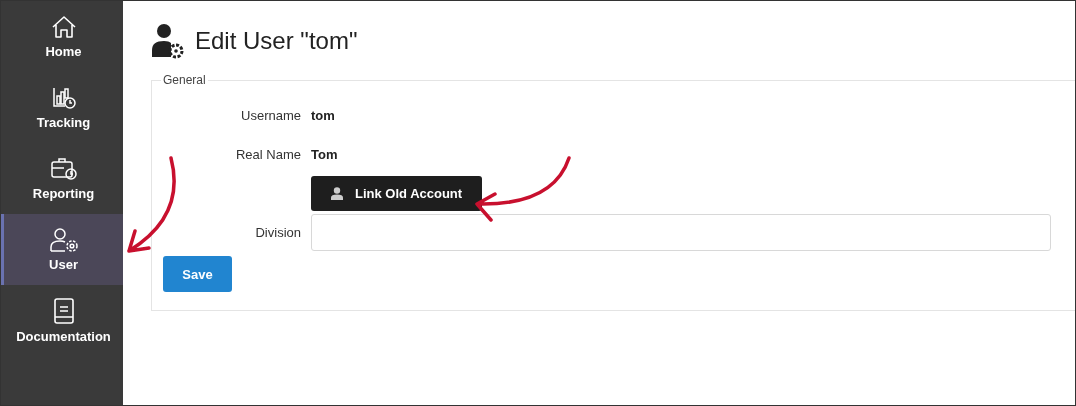  I want to click on nav-item: Home, so click(62, 36).